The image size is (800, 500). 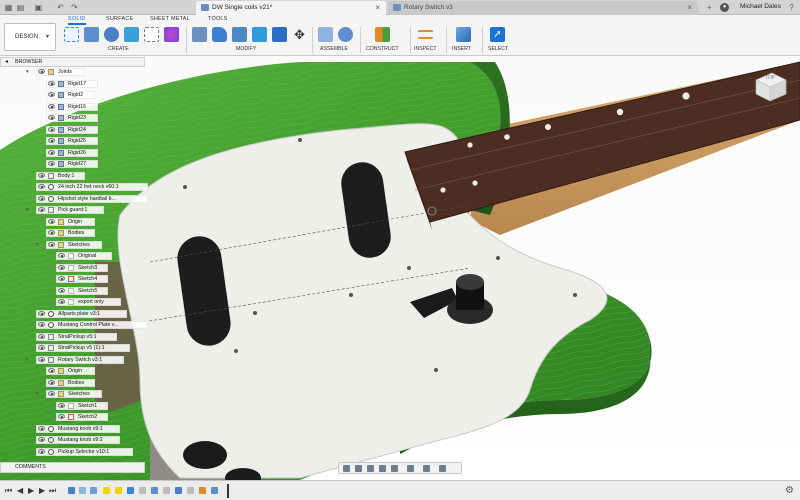 What do you see at coordinates (497, 34) in the screenshot?
I see `select-cursor-icon: ➚` at bounding box center [497, 34].